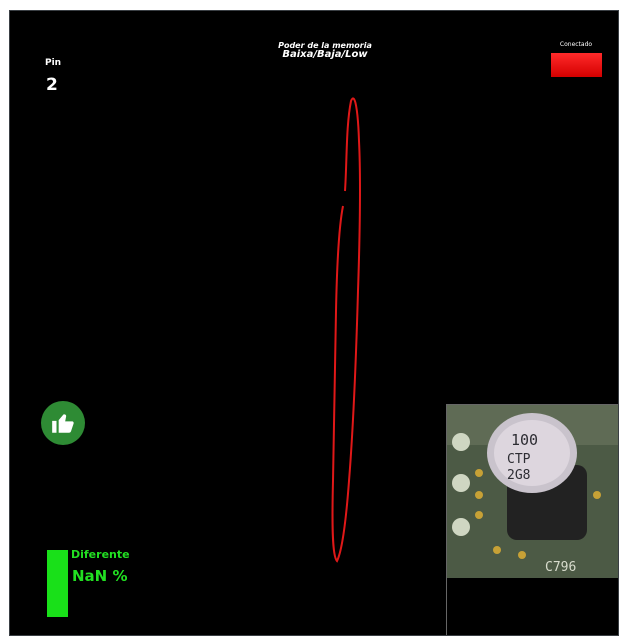 The height and width of the screenshot is (639, 619). I want to click on capacitor-marking-3: 2G8, so click(518, 475).